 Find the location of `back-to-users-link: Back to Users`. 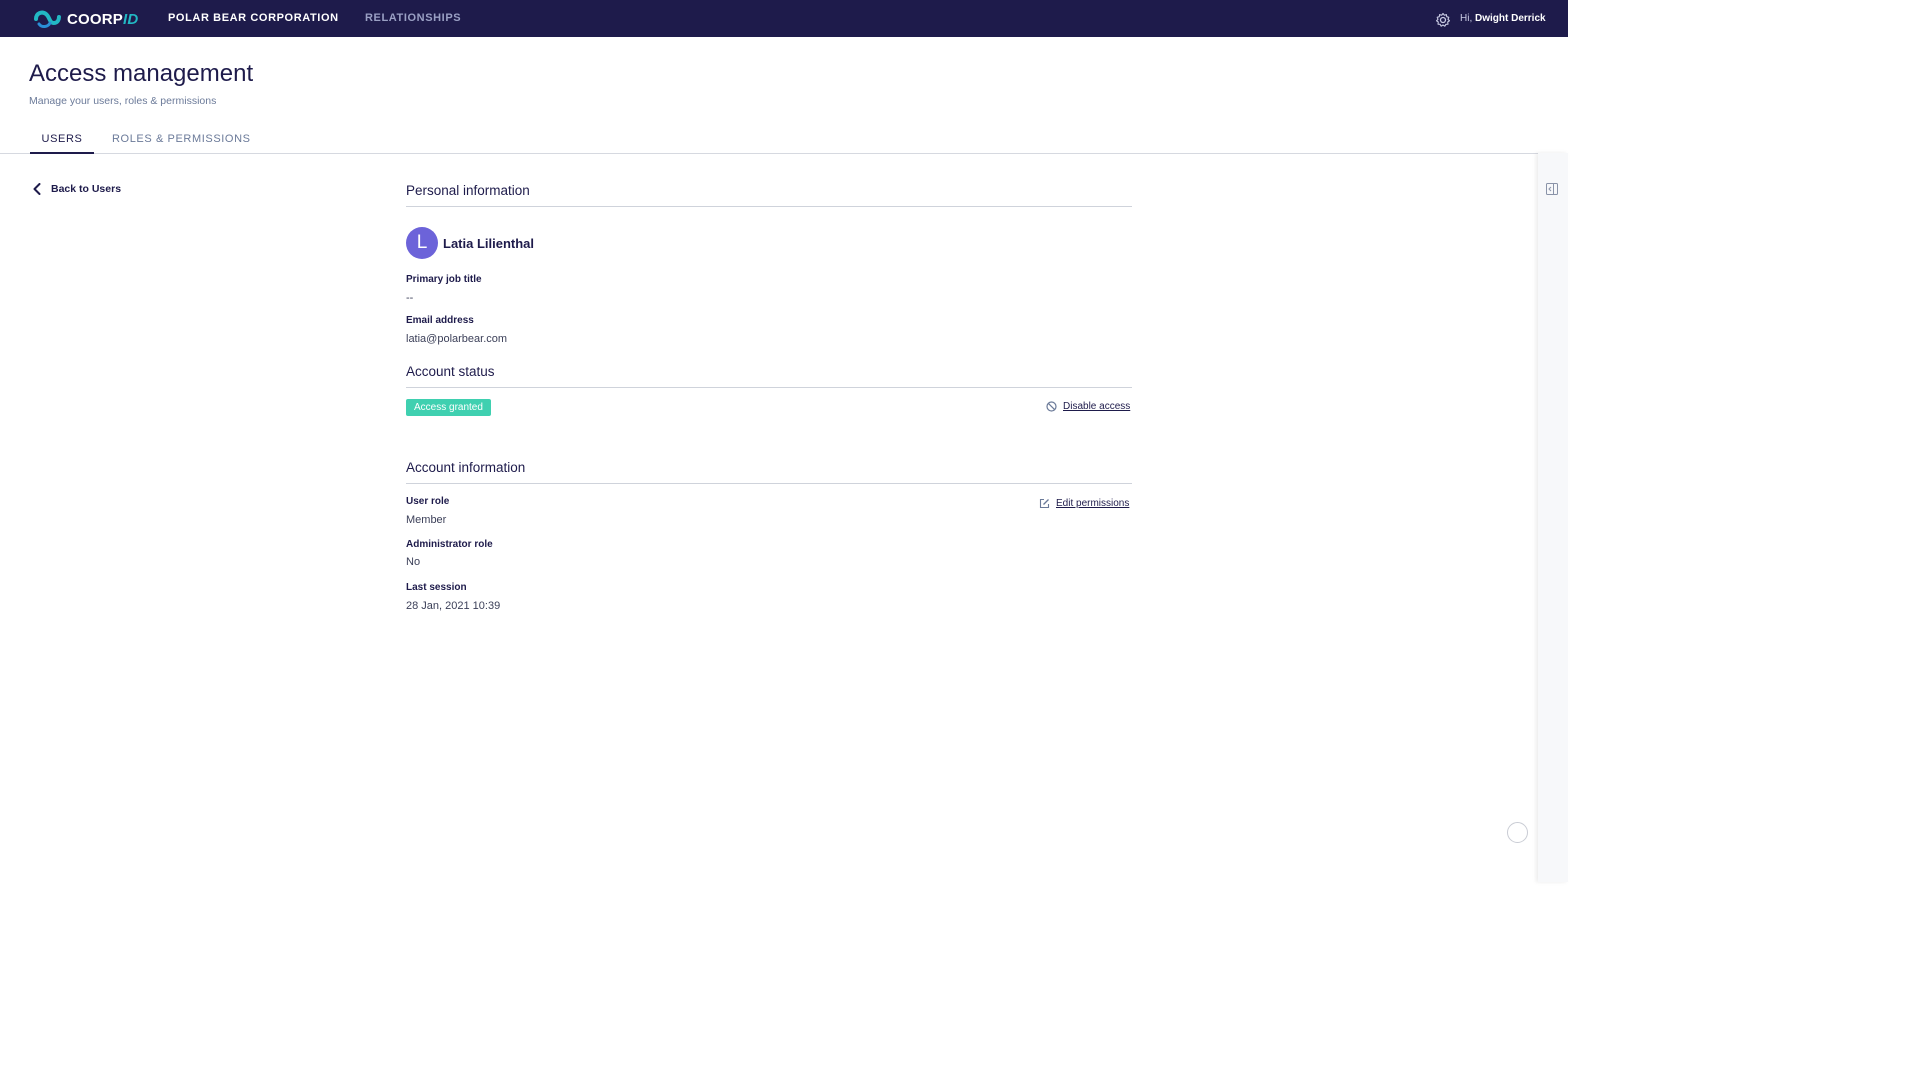

back-to-users-link: Back to Users is located at coordinates (77, 189).